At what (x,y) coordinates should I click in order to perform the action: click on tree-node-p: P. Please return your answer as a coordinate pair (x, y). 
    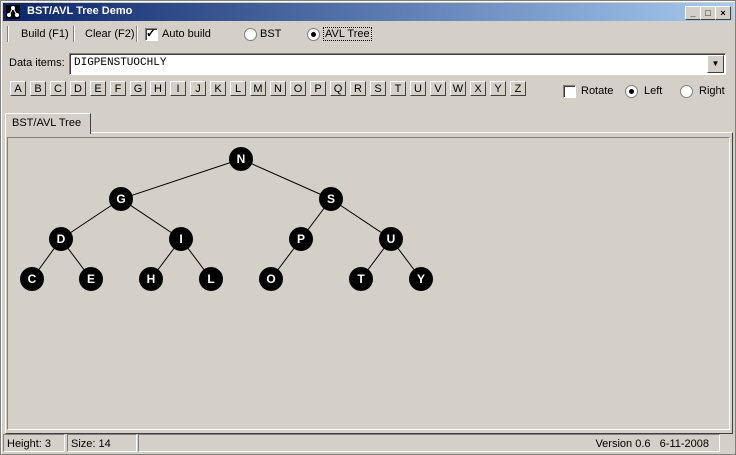
    Looking at the image, I should click on (301, 239).